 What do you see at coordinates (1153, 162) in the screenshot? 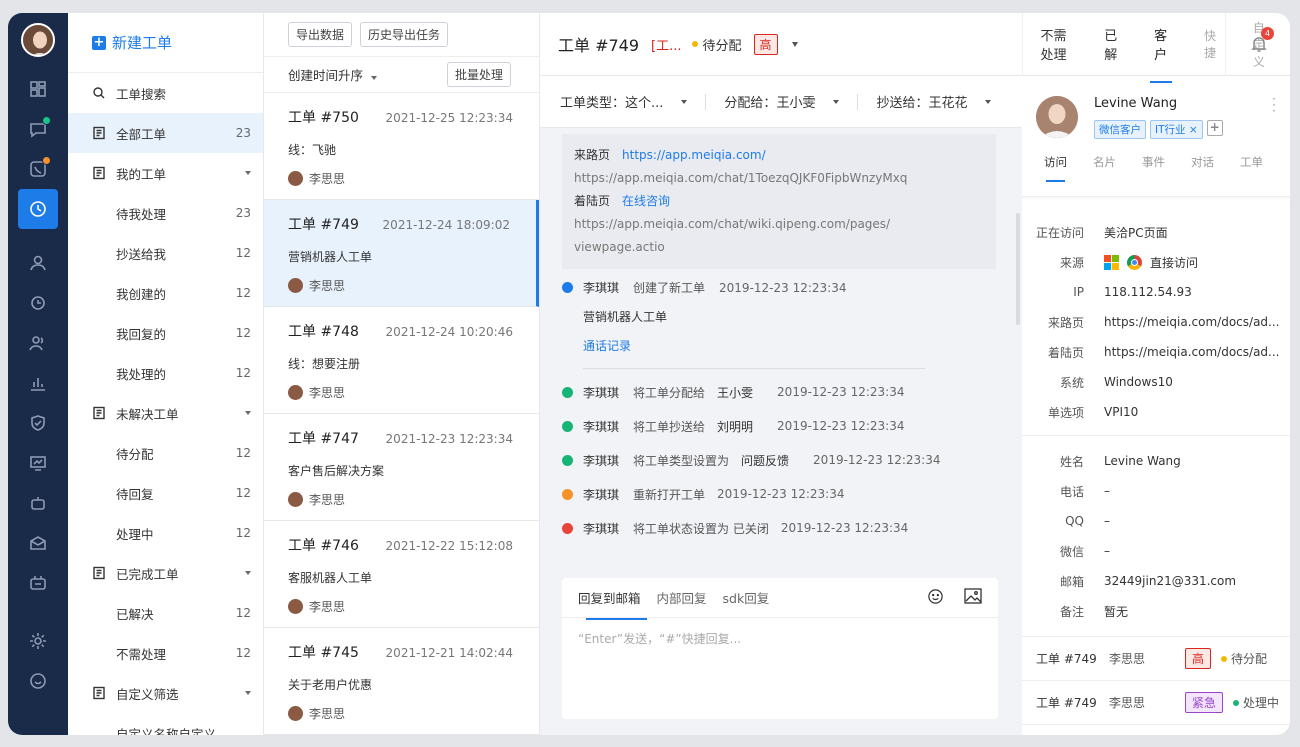
I see `subtab-events: 事件` at bounding box center [1153, 162].